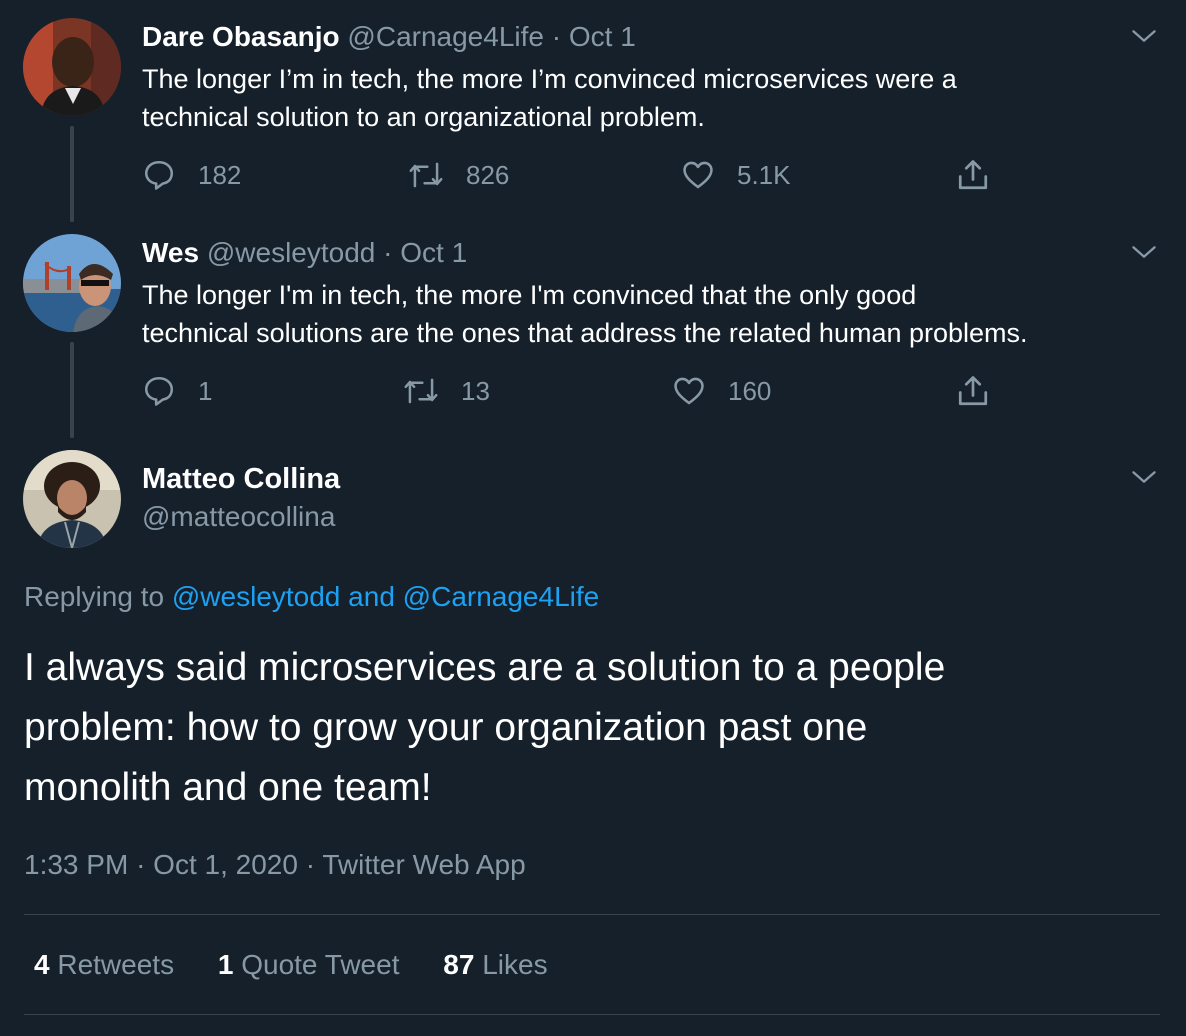 This screenshot has width=1186, height=1036. Describe the element at coordinates (191, 175) in the screenshot. I see `reply-button: 182` at that location.